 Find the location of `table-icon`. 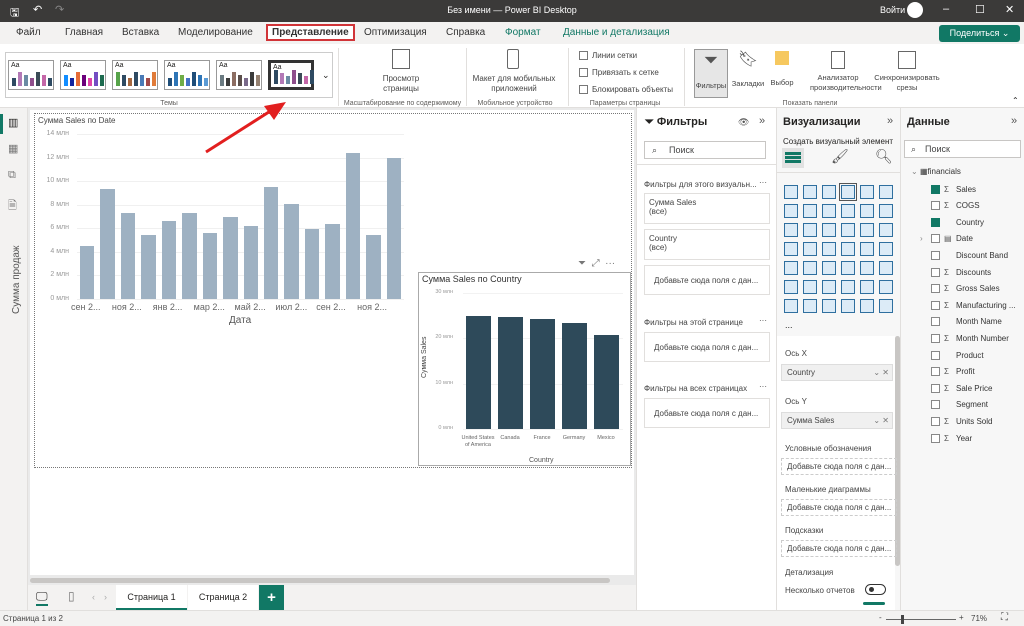

table-icon is located at coordinates (848, 268).